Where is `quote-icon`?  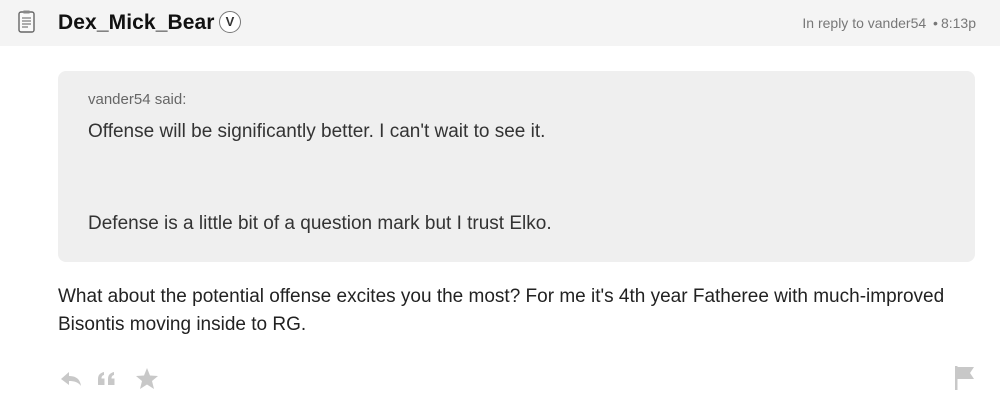 quote-icon is located at coordinates (107, 379).